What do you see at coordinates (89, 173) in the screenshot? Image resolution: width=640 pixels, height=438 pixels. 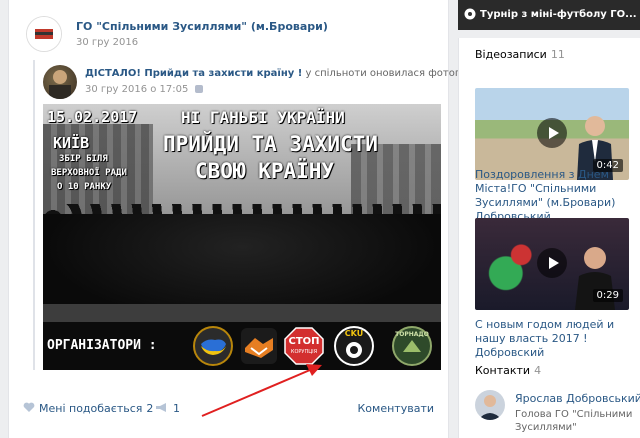 I see `poster-place-line2: ВЕРХОВНОЇ РАДИ` at bounding box center [89, 173].